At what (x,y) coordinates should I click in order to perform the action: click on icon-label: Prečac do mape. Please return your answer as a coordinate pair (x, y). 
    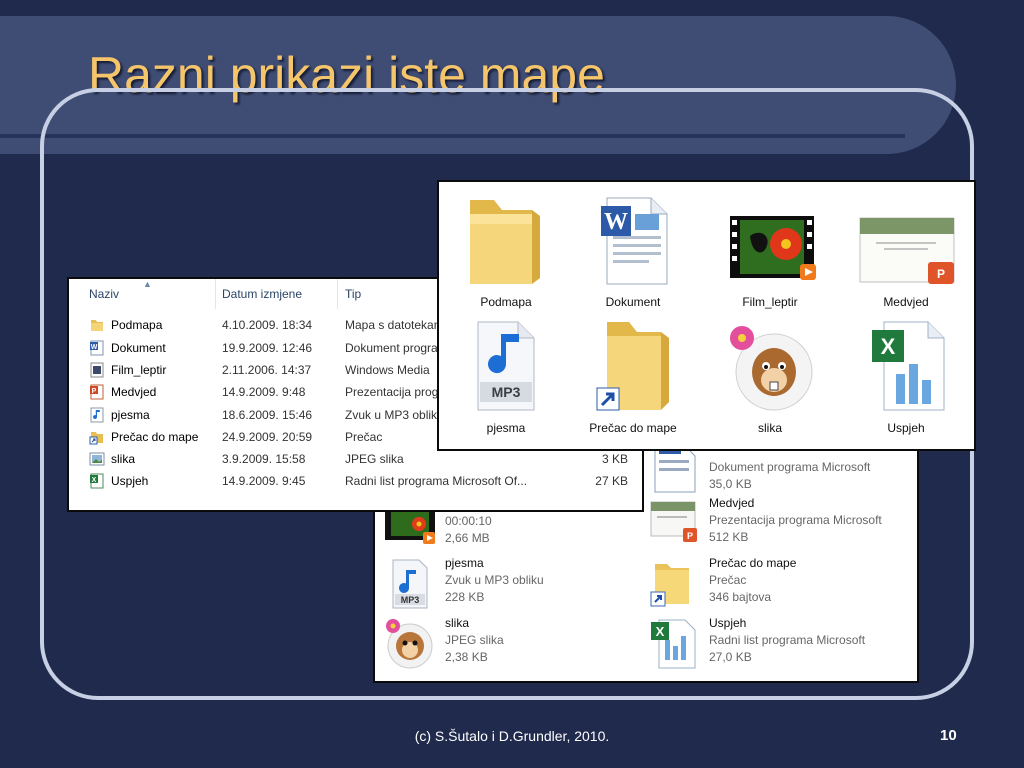
    Looking at the image, I should click on (633, 428).